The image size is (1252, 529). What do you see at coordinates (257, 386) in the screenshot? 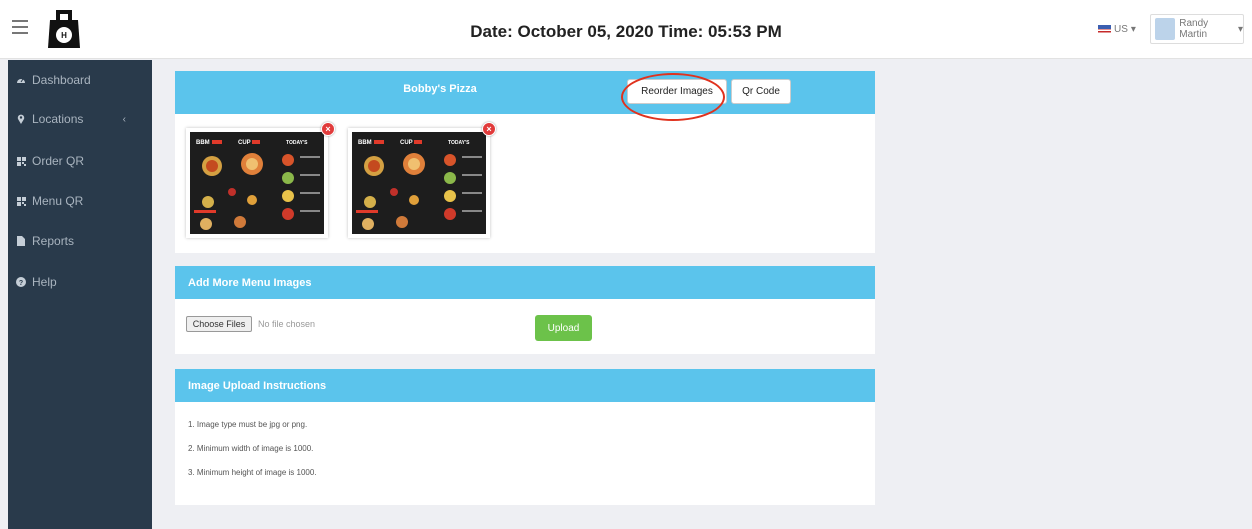
I see `instructions-panel-title: Image Upload Instructions` at bounding box center [257, 386].